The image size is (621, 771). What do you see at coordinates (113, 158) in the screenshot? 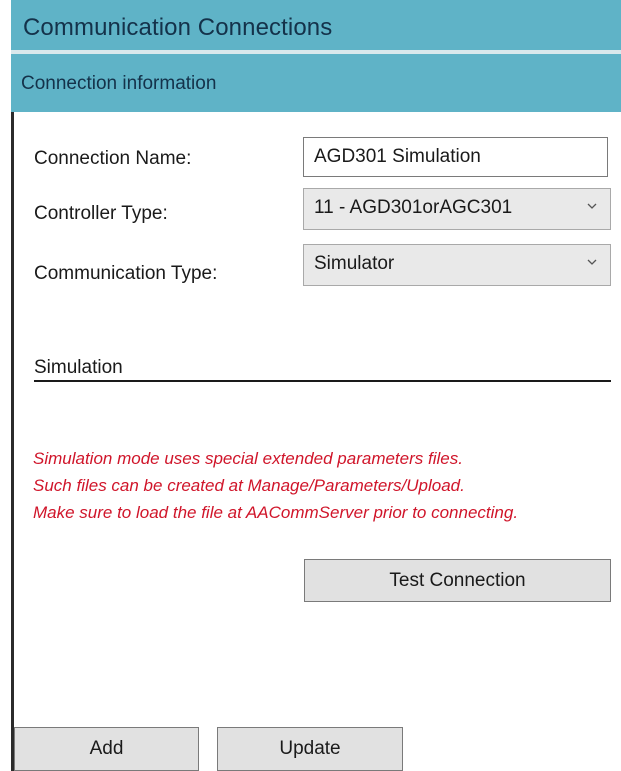
I see `connection-name-label: Connection Name:` at bounding box center [113, 158].